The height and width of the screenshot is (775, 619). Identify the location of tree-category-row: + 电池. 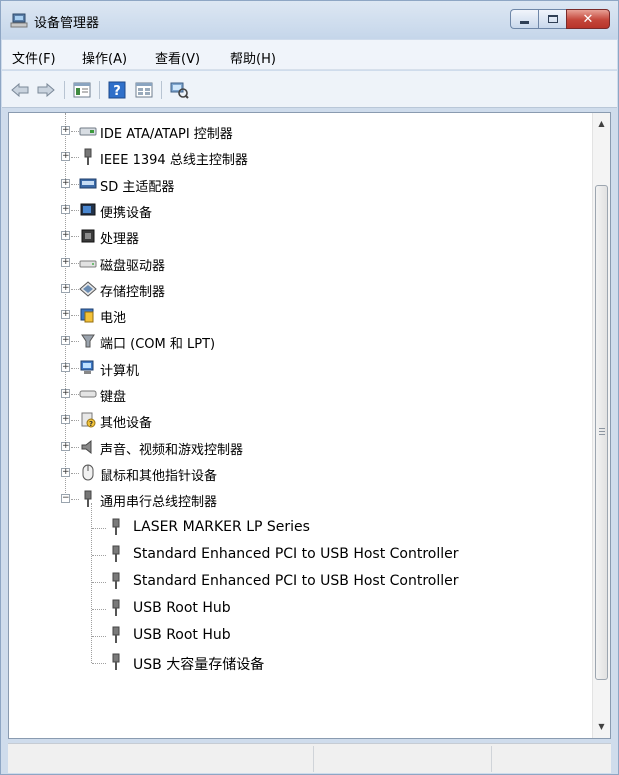
(299, 315).